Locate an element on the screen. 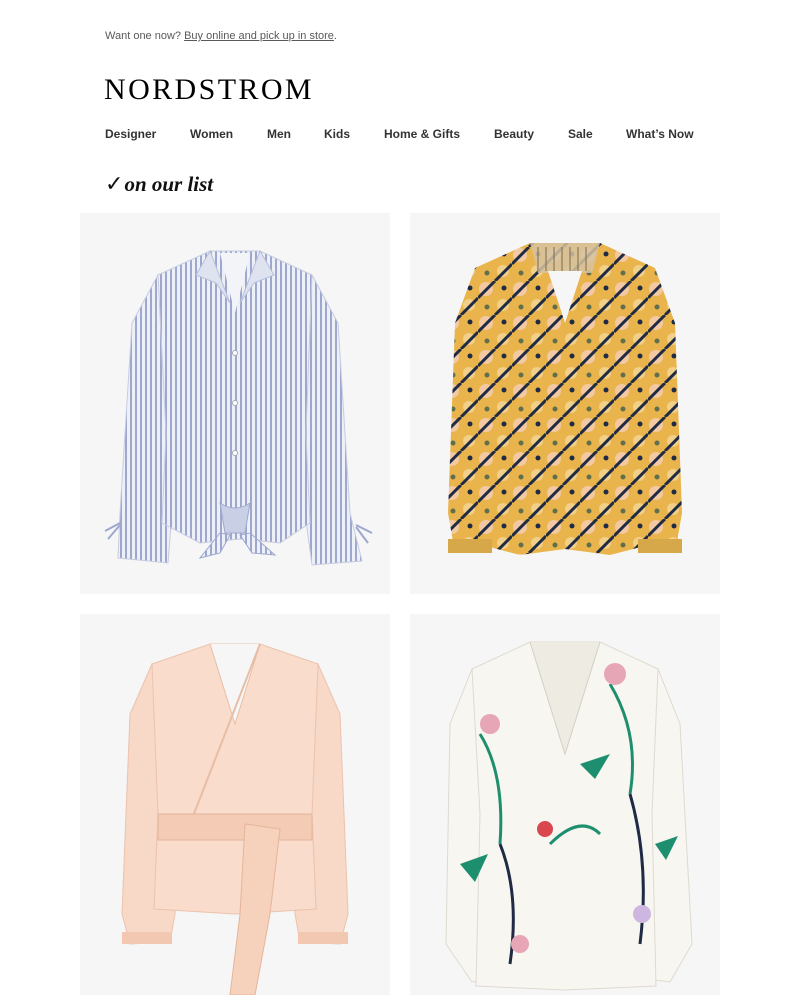 The width and height of the screenshot is (800, 1000). nav-item-kids: Kids is located at coordinates (337, 134).